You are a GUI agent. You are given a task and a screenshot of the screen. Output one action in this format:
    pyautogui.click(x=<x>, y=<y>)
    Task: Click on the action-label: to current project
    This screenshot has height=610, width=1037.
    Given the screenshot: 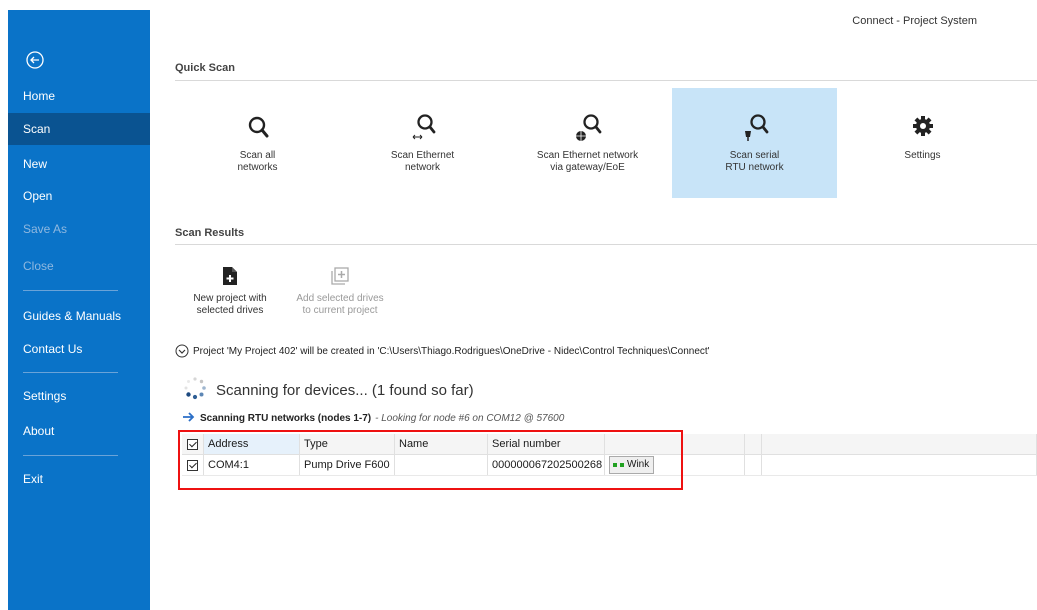 What is the action you would take?
    pyautogui.click(x=340, y=310)
    